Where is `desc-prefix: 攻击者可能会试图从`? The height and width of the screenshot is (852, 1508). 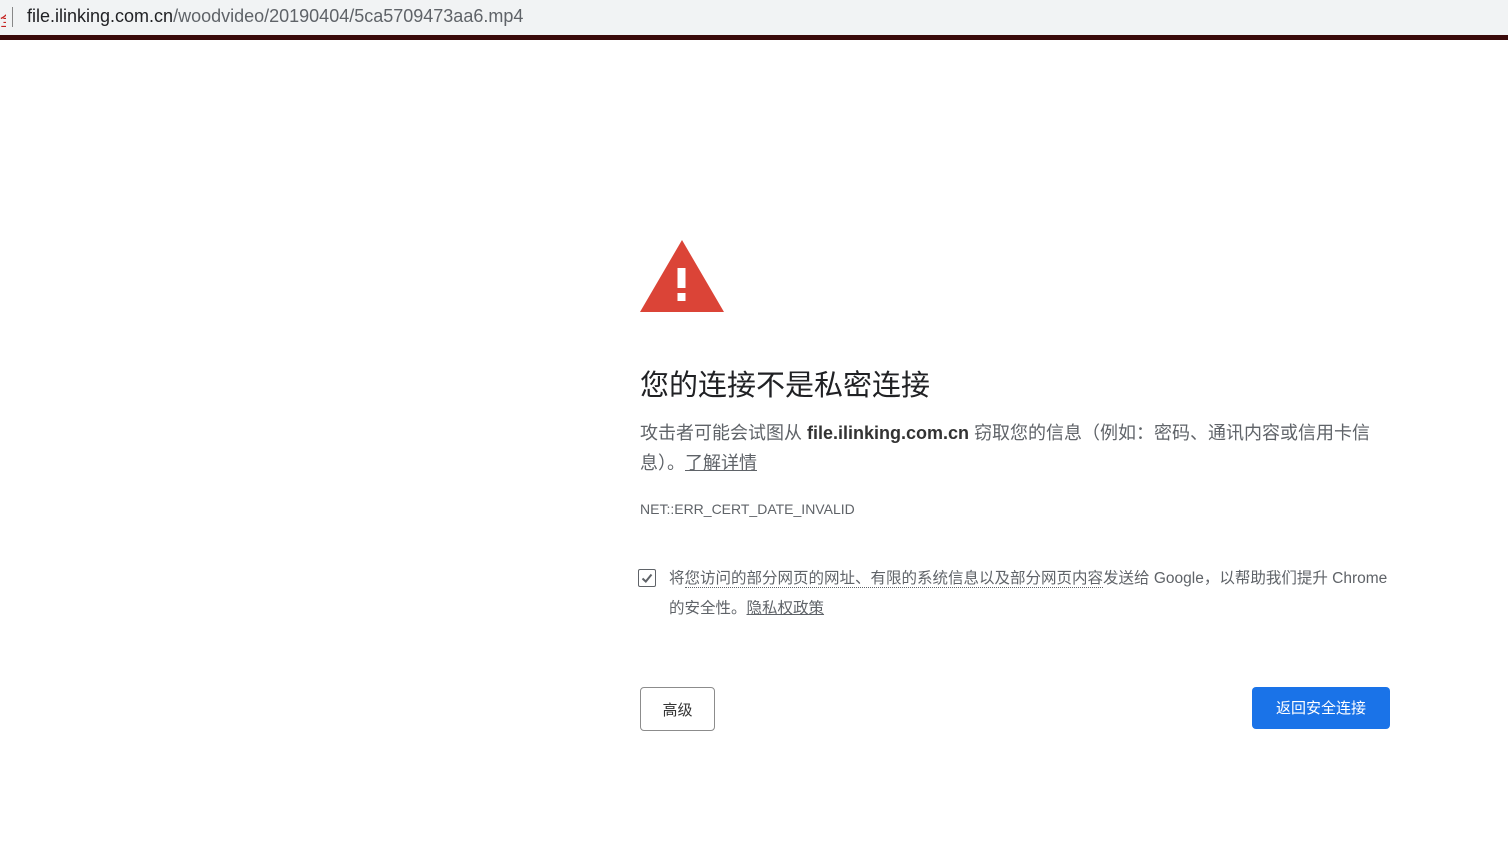
desc-prefix: 攻击者可能会试图从 is located at coordinates (721, 433).